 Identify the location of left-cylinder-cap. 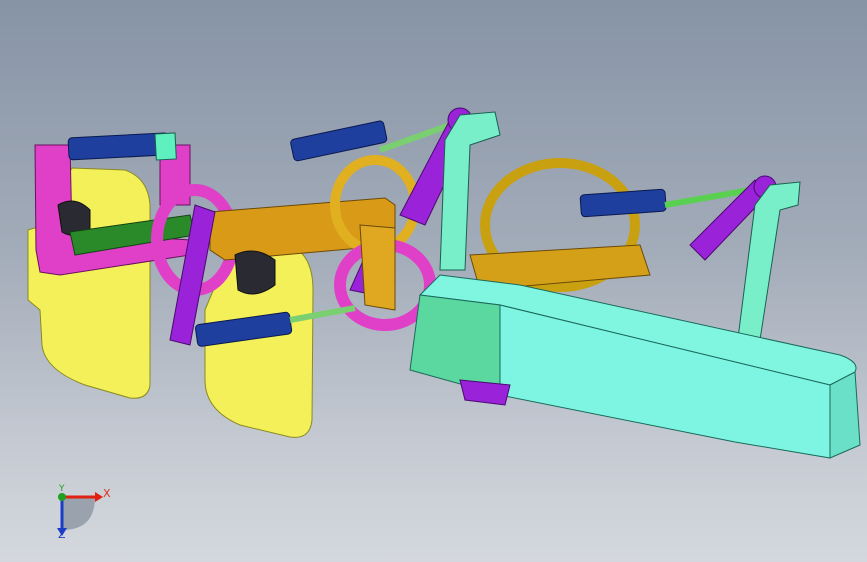
(165, 146).